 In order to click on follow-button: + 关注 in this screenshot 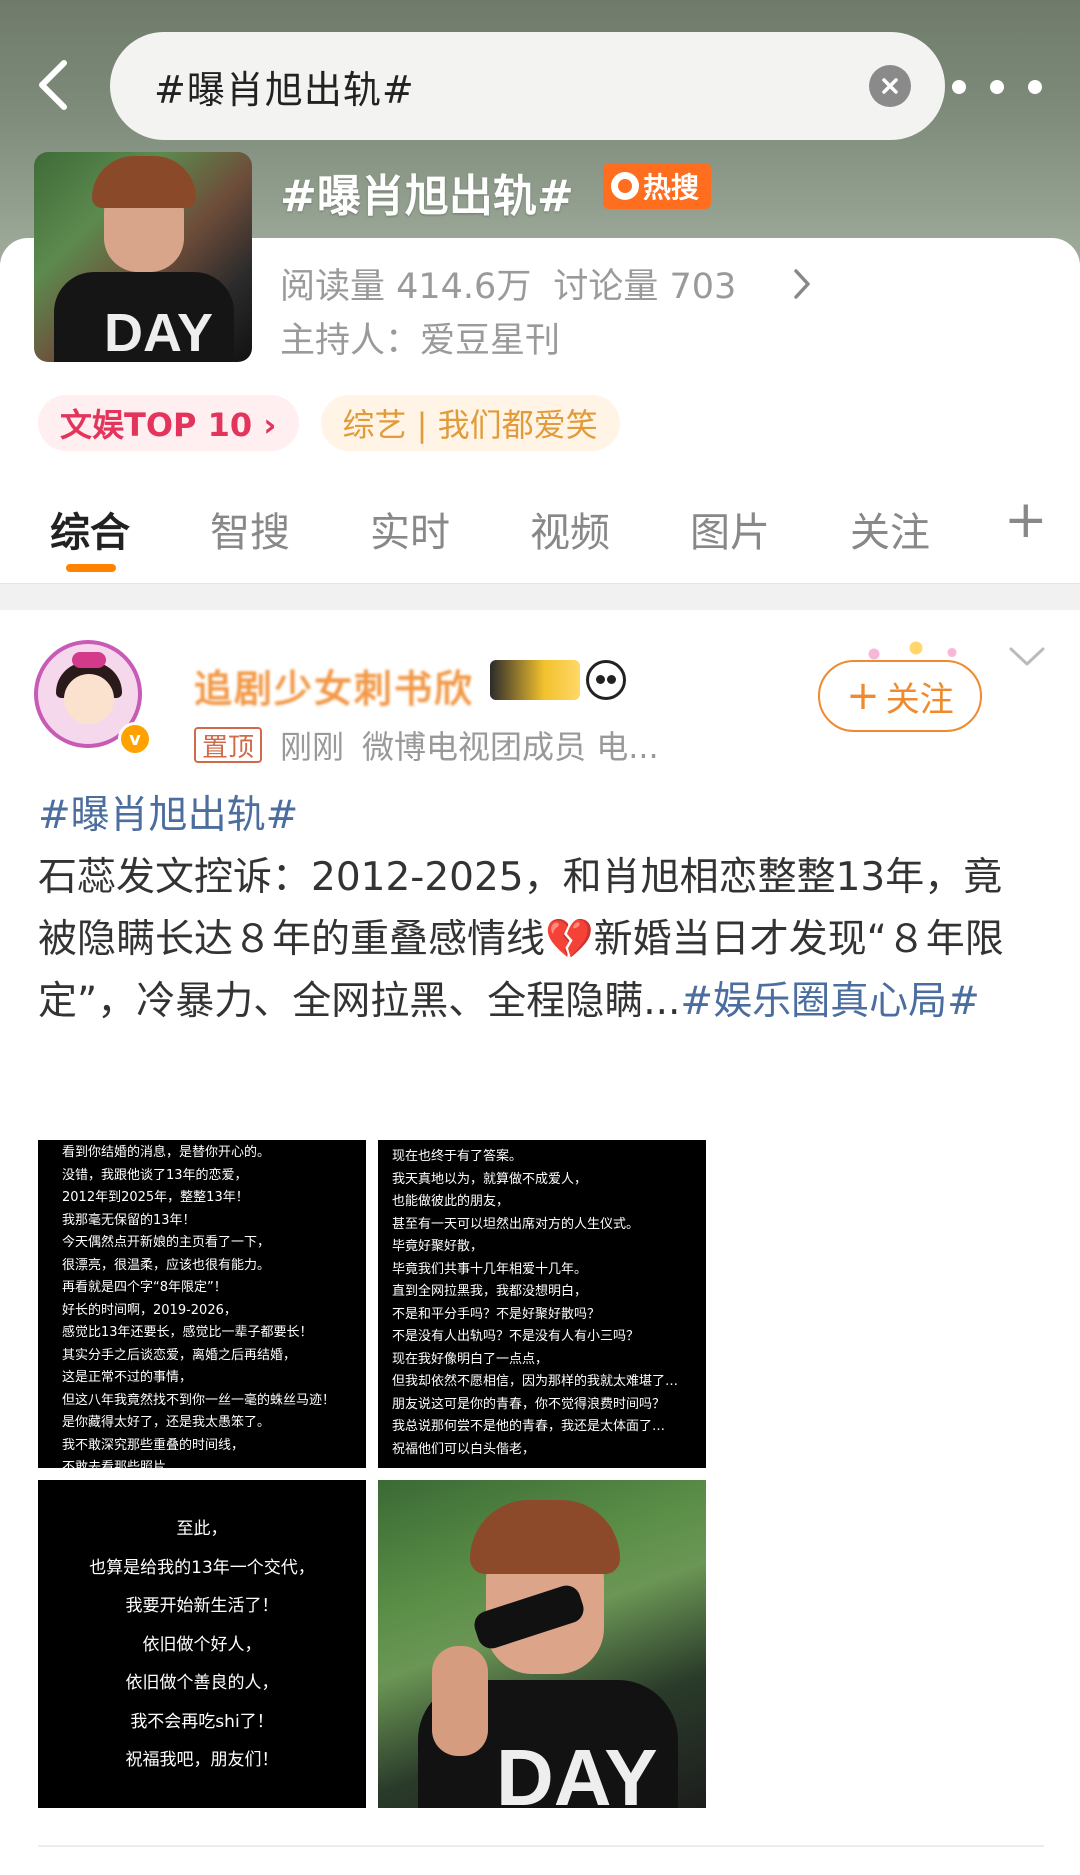, I will do `click(900, 696)`.